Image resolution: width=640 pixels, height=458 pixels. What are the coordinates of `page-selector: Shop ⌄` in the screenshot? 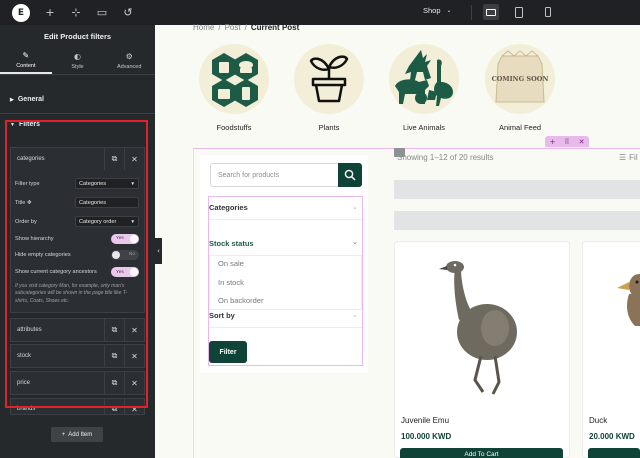 It's located at (437, 10).